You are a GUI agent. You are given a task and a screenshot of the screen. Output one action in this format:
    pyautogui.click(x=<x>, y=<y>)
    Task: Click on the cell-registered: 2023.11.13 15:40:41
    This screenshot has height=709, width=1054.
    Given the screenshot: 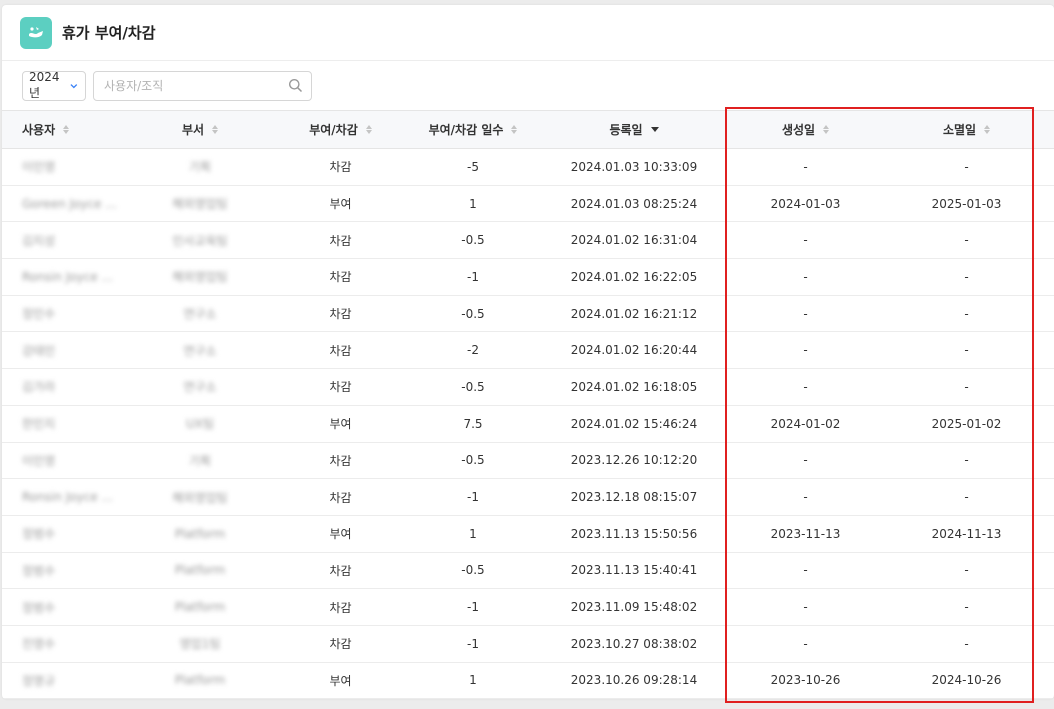 What is the action you would take?
    pyautogui.click(x=634, y=571)
    